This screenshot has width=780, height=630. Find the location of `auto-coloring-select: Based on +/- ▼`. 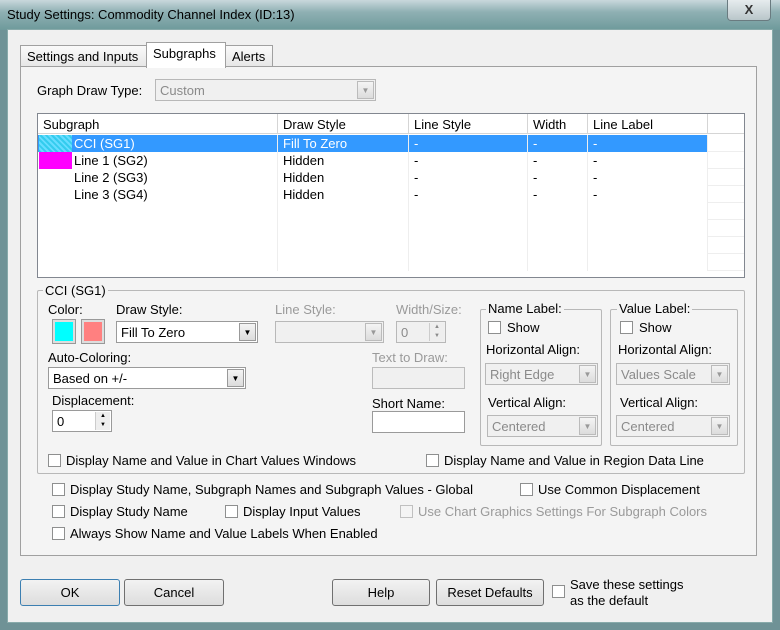

auto-coloring-select: Based on +/- ▼ is located at coordinates (147, 378).